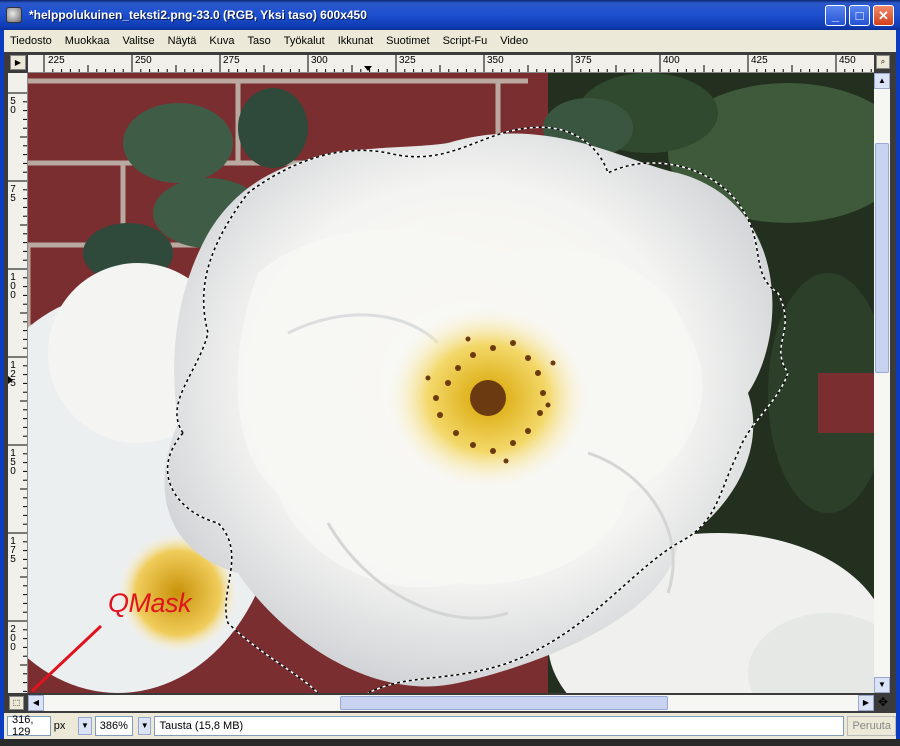 The image size is (900, 746). What do you see at coordinates (871, 726) in the screenshot?
I see `cancel-button: Peruuta` at bounding box center [871, 726].